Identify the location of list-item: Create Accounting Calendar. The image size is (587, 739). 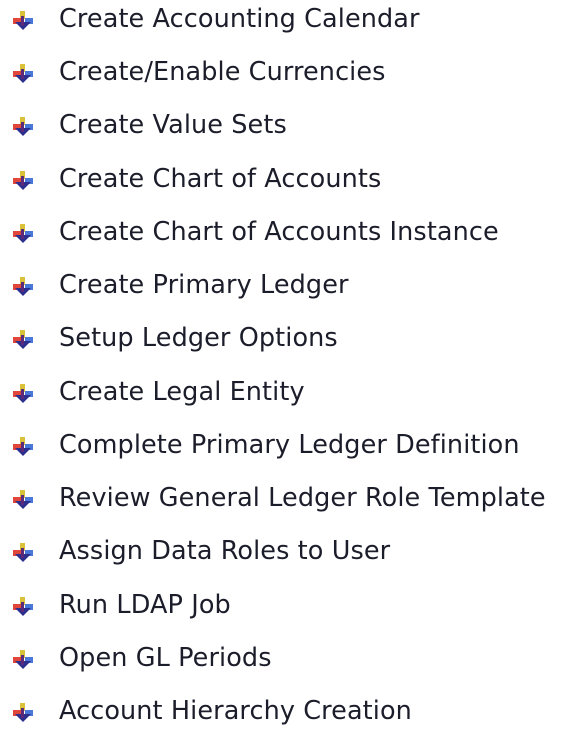
(293, 23).